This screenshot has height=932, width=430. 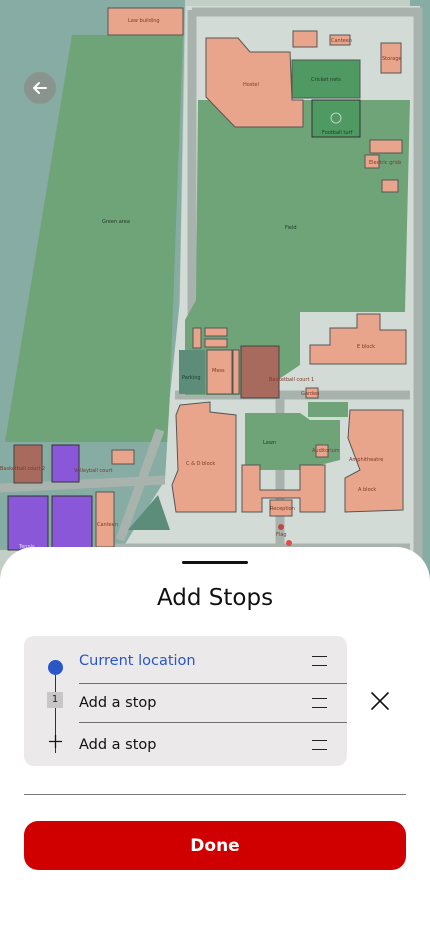 What do you see at coordinates (204, 457) in the screenshot?
I see `c-d-block` at bounding box center [204, 457].